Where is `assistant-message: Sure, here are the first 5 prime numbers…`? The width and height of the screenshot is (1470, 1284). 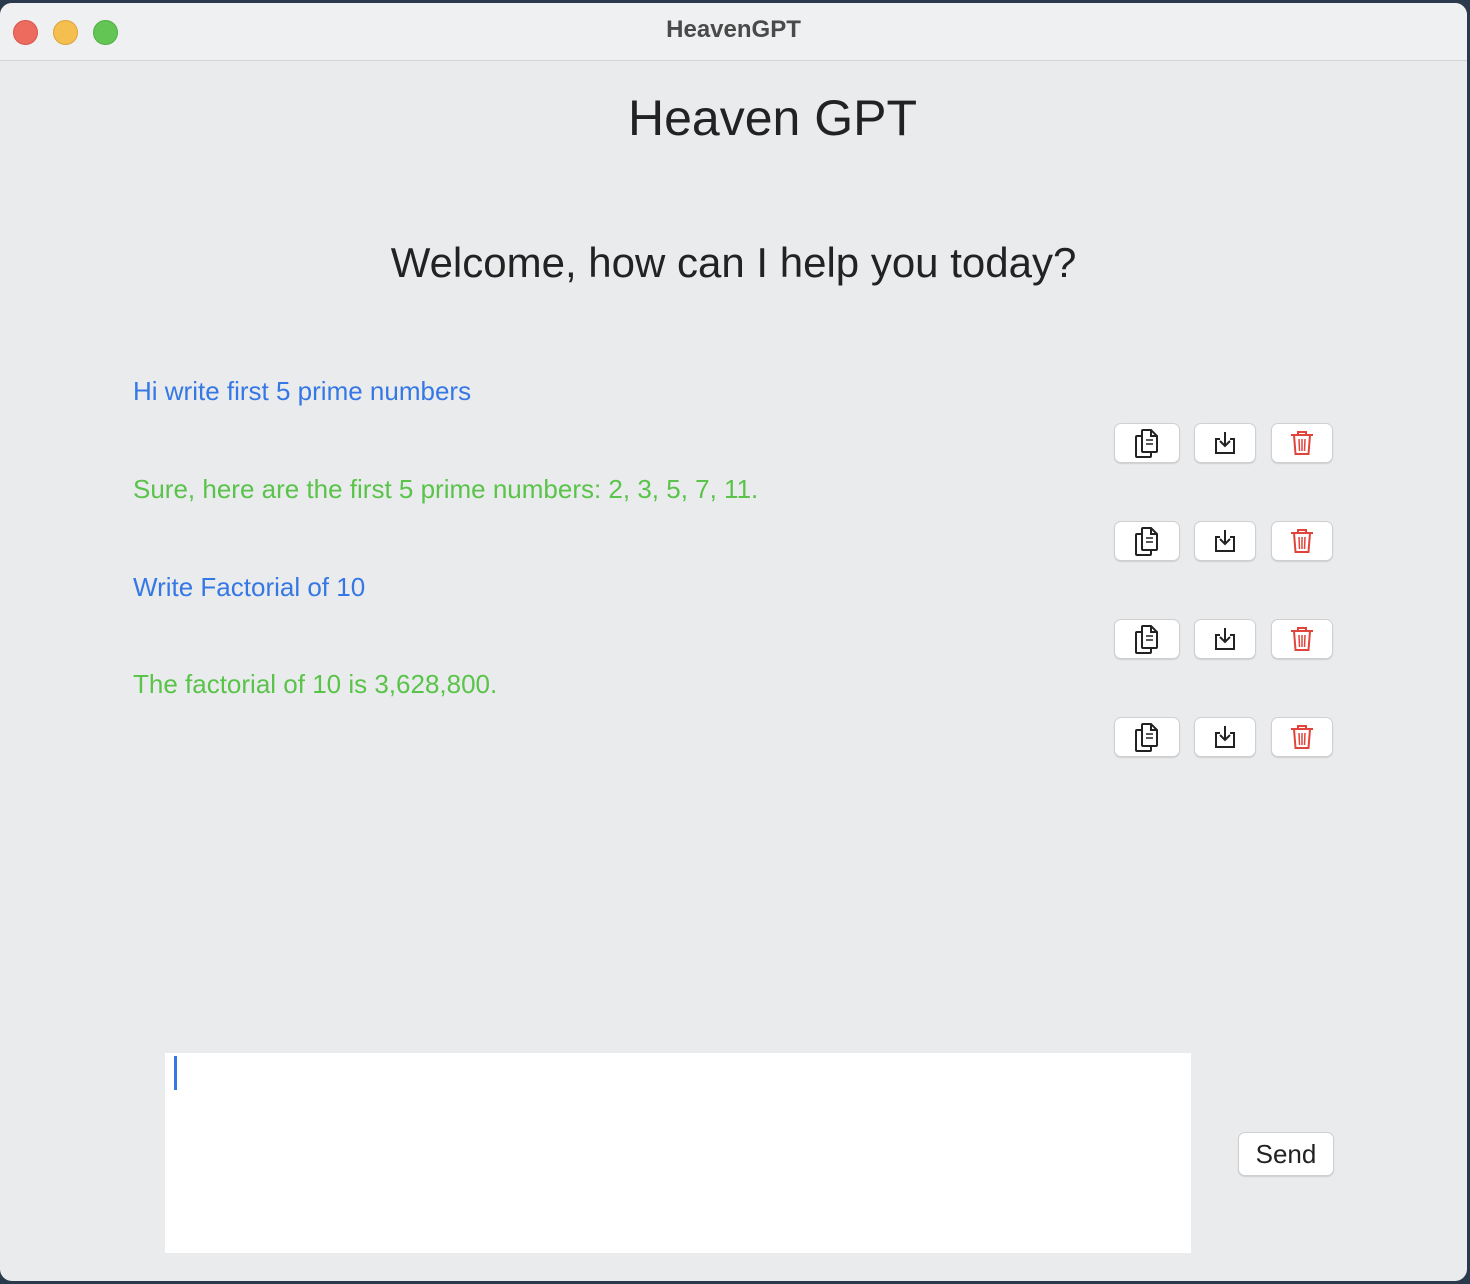 assistant-message: Sure, here are the first 5 prime numbers… is located at coordinates (446, 489).